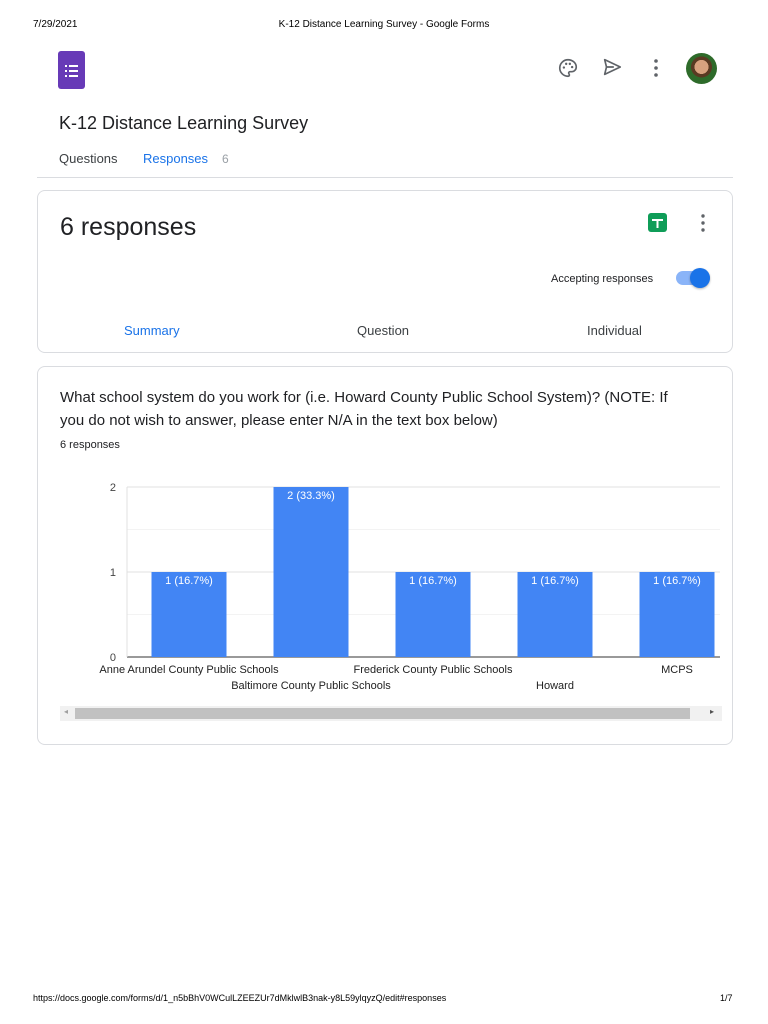  What do you see at coordinates (568, 70) in the screenshot?
I see `palette-icon` at bounding box center [568, 70].